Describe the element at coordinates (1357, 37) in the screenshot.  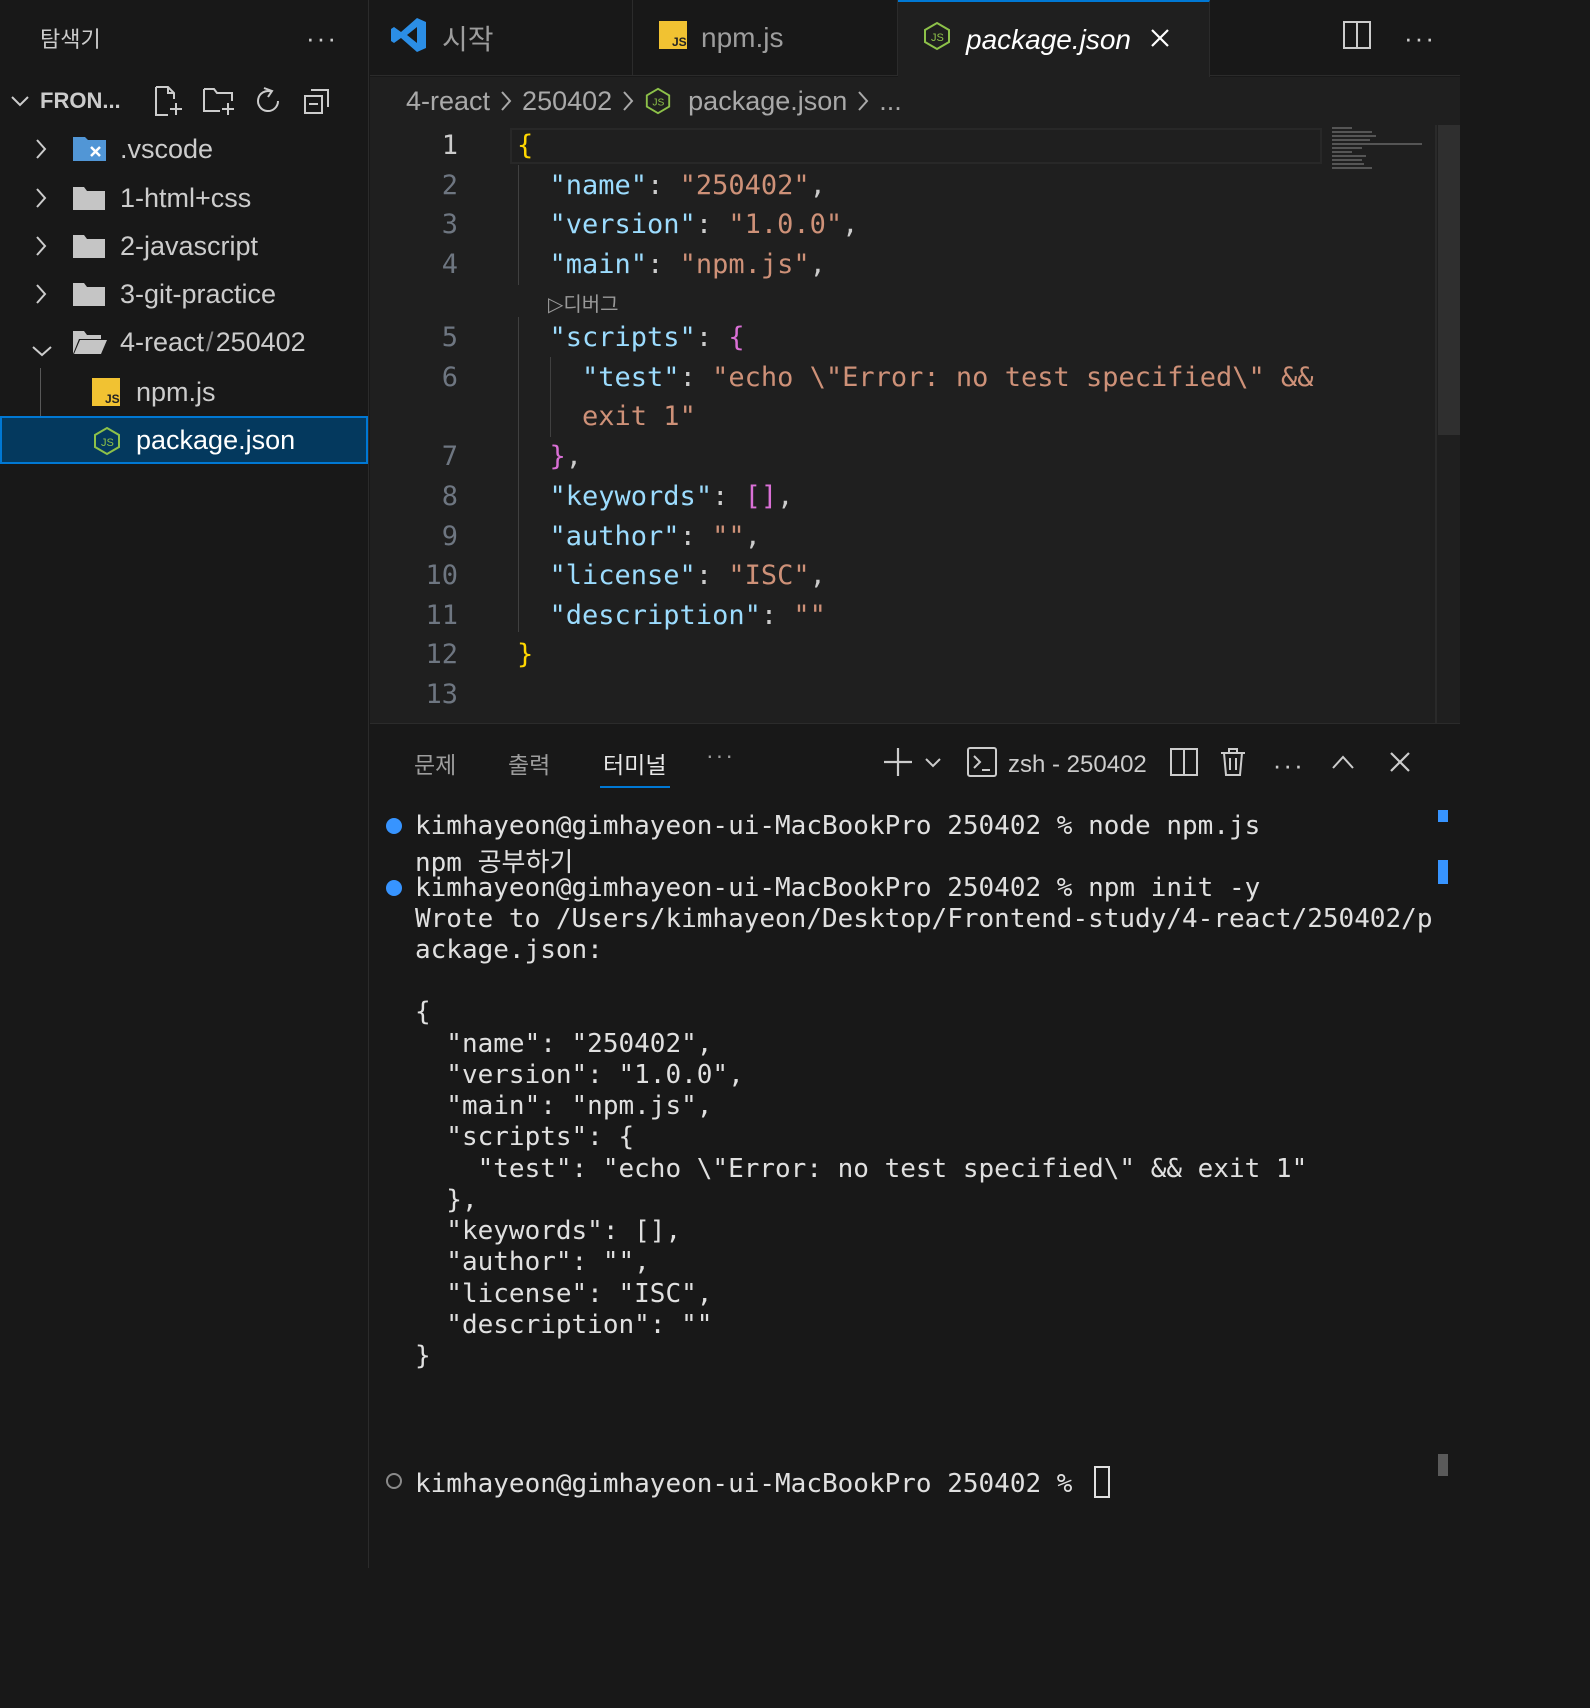
I see `split-editor-icon` at that location.